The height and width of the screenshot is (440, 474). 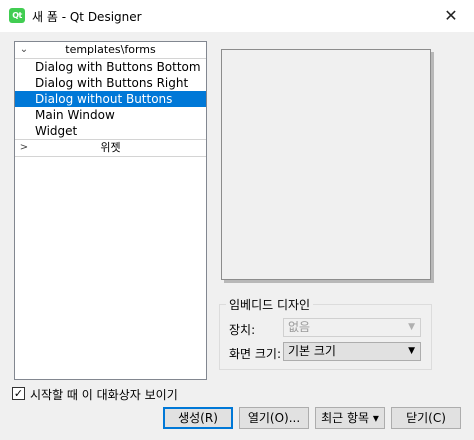 I want to click on recent-button: 최근 항목 ▾, so click(x=350, y=418).